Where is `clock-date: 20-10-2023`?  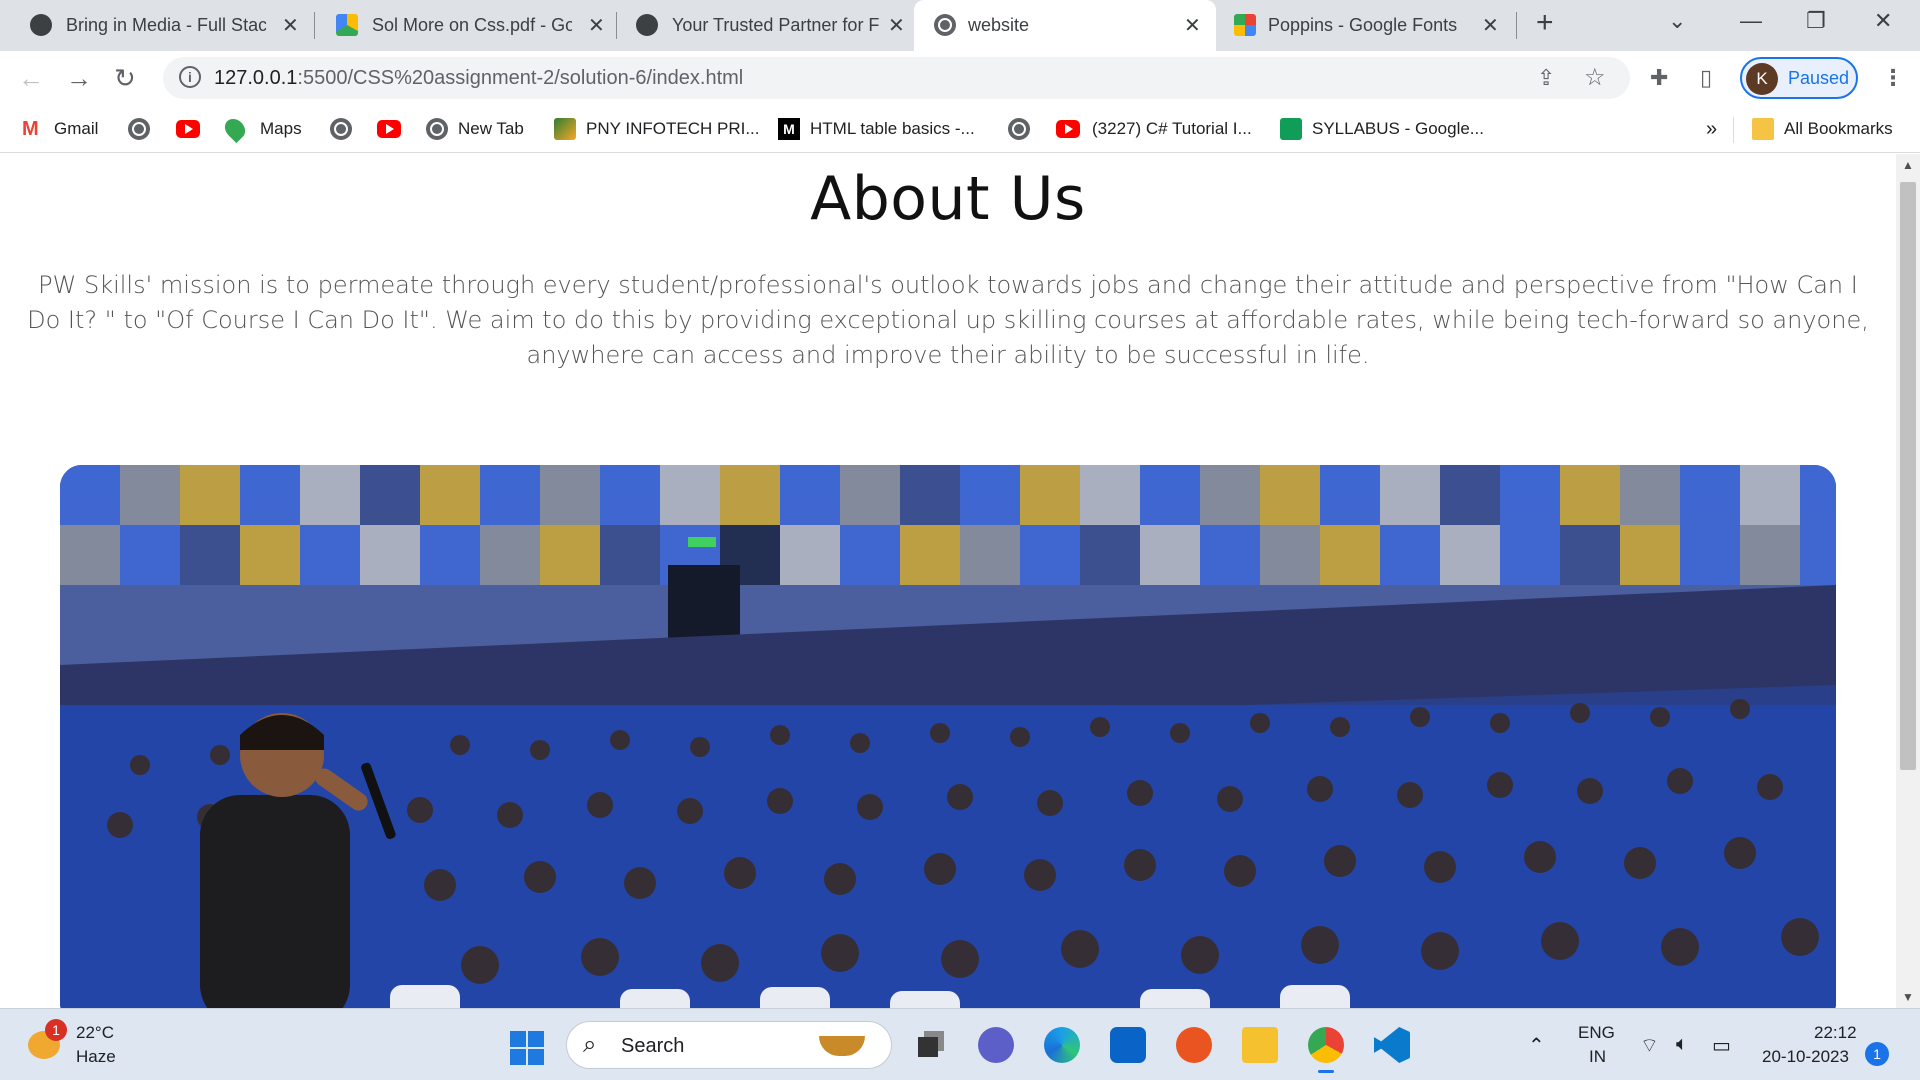 clock-date: 20-10-2023 is located at coordinates (1805, 1057).